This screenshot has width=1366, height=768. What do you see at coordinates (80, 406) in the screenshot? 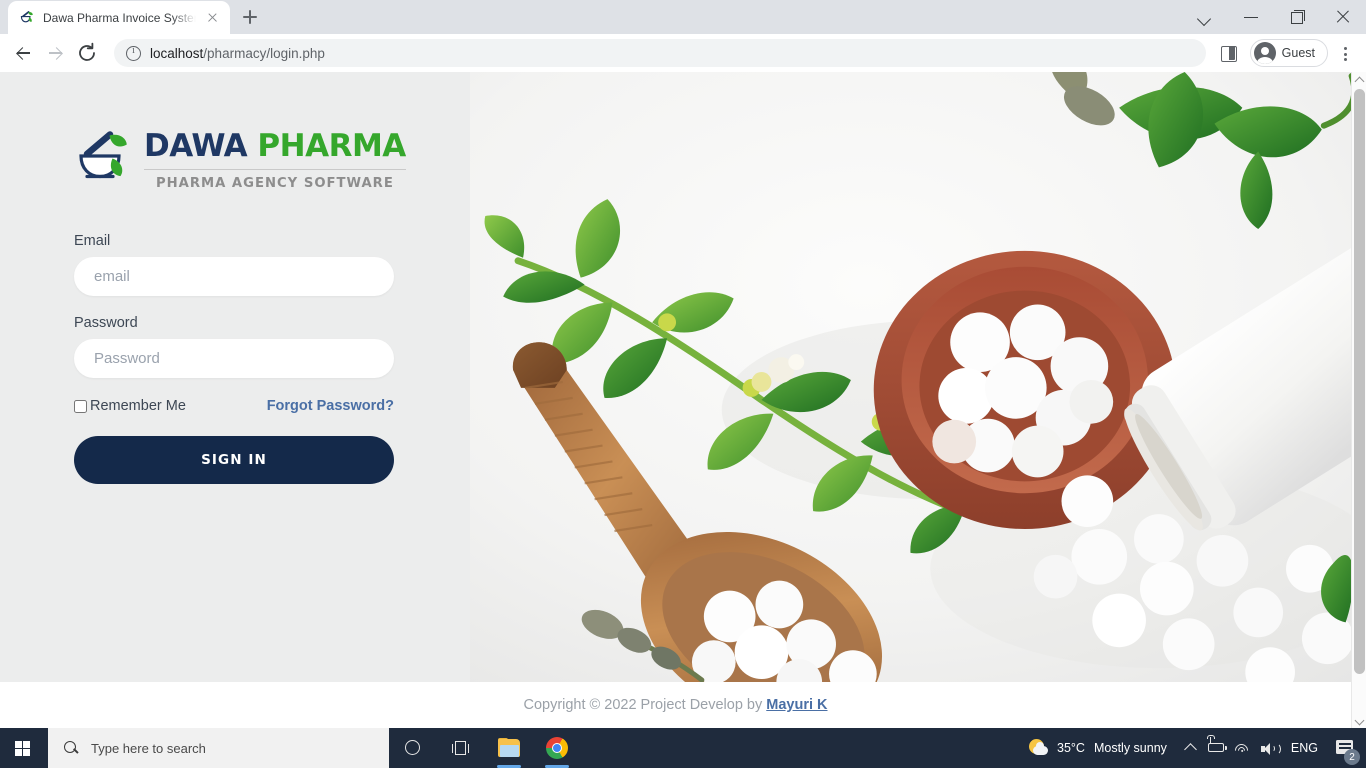
I see `remember-me-checkbox` at bounding box center [80, 406].